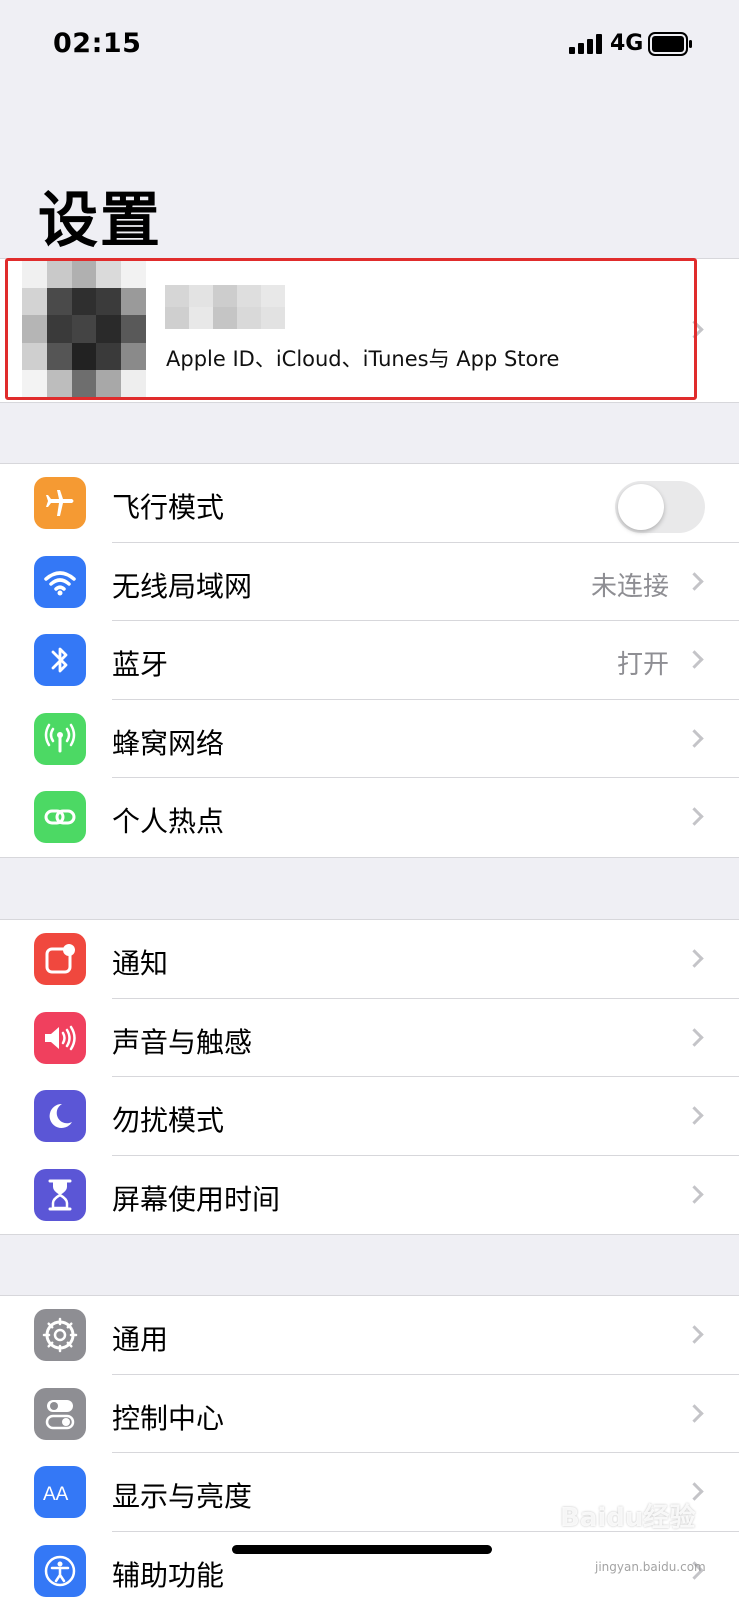 This screenshot has width=739, height=1600. What do you see at coordinates (182, 1042) in the screenshot?
I see `row-label: 声音与触感` at bounding box center [182, 1042].